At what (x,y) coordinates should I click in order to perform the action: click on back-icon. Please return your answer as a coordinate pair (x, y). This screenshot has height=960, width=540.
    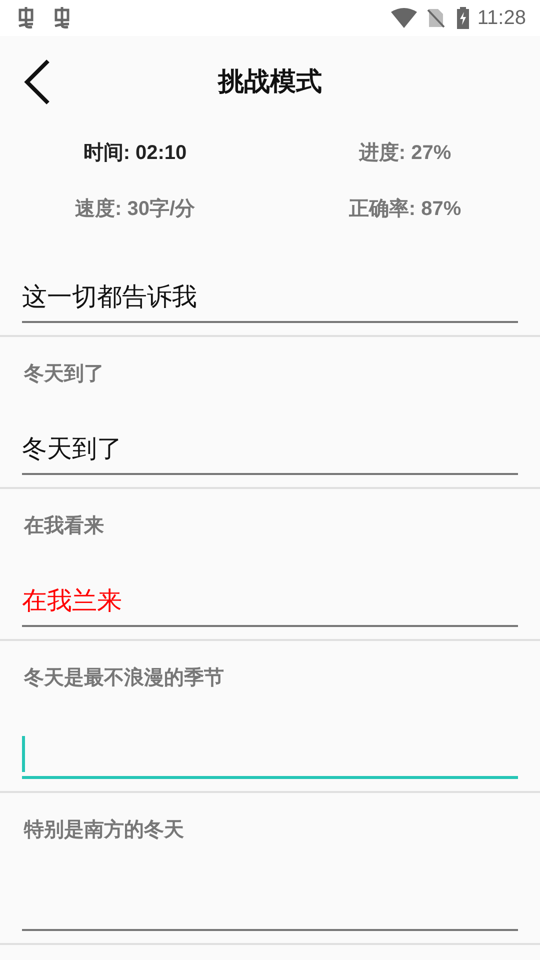
    Looking at the image, I should click on (37, 82).